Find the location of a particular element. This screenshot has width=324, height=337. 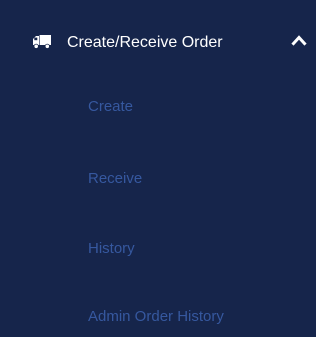

submenu-item-admin-order-history: Admin Order History is located at coordinates (156, 317).